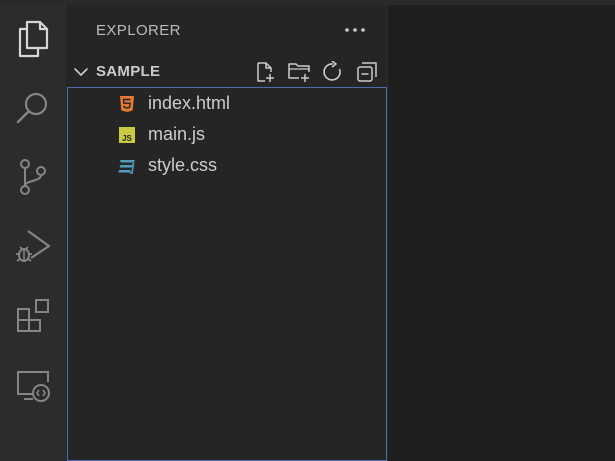 The width and height of the screenshot is (615, 461). I want to click on activity-remote-explorer, so click(33, 386).